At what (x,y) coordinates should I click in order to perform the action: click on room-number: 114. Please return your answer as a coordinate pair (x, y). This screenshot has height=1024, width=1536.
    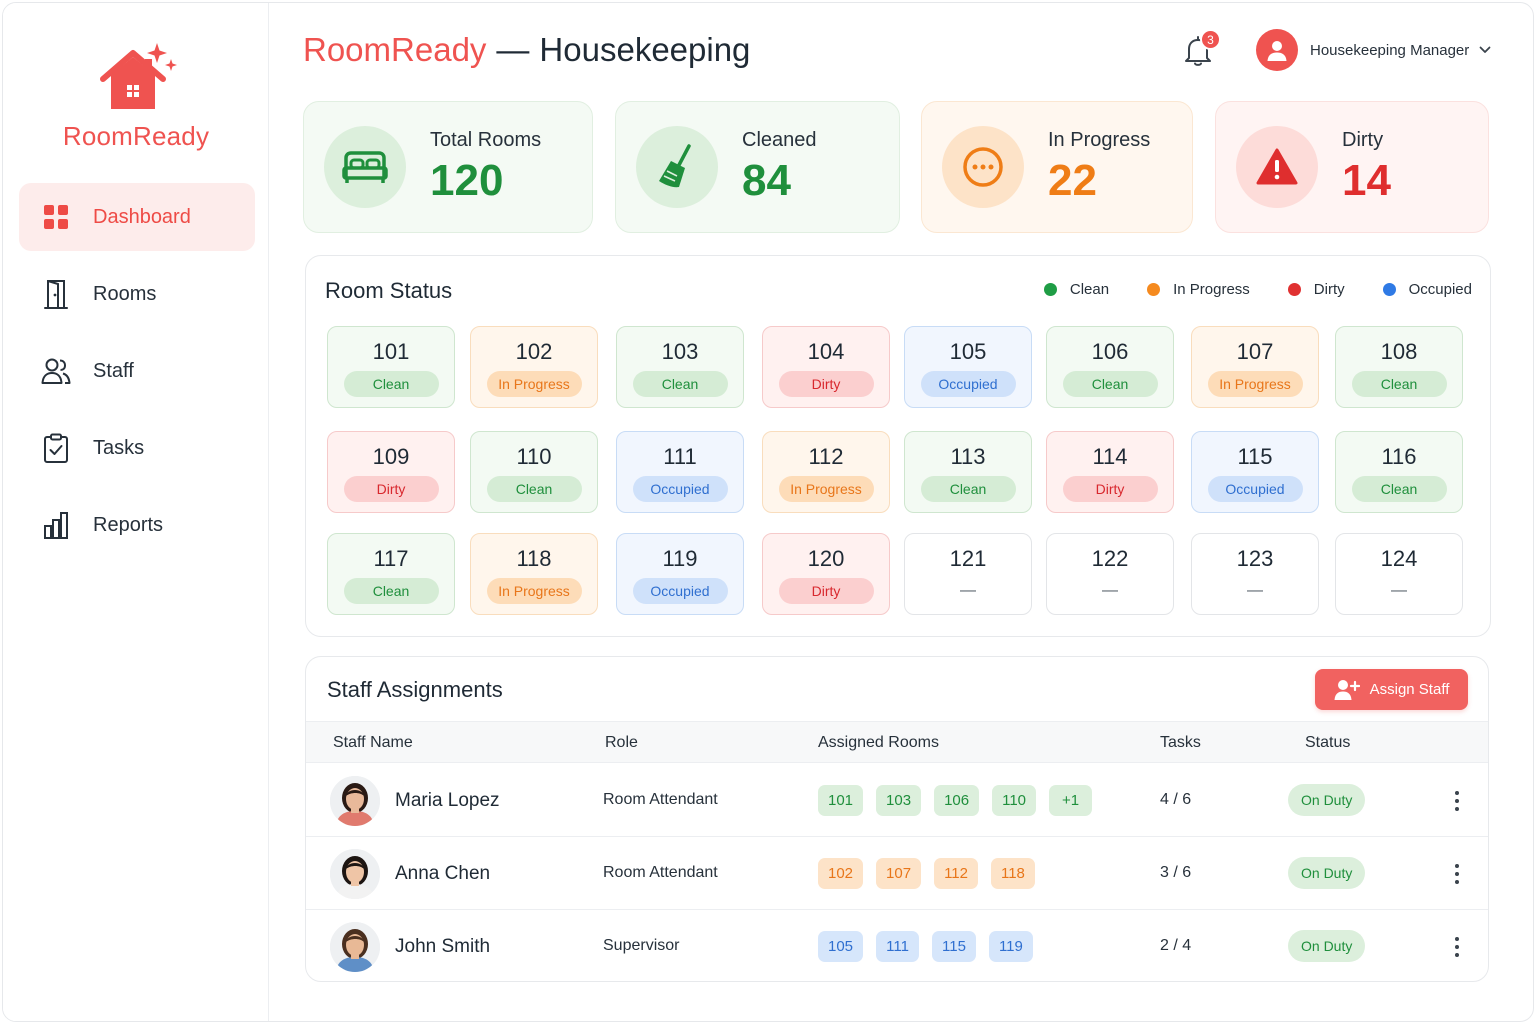
    Looking at the image, I should click on (1110, 456).